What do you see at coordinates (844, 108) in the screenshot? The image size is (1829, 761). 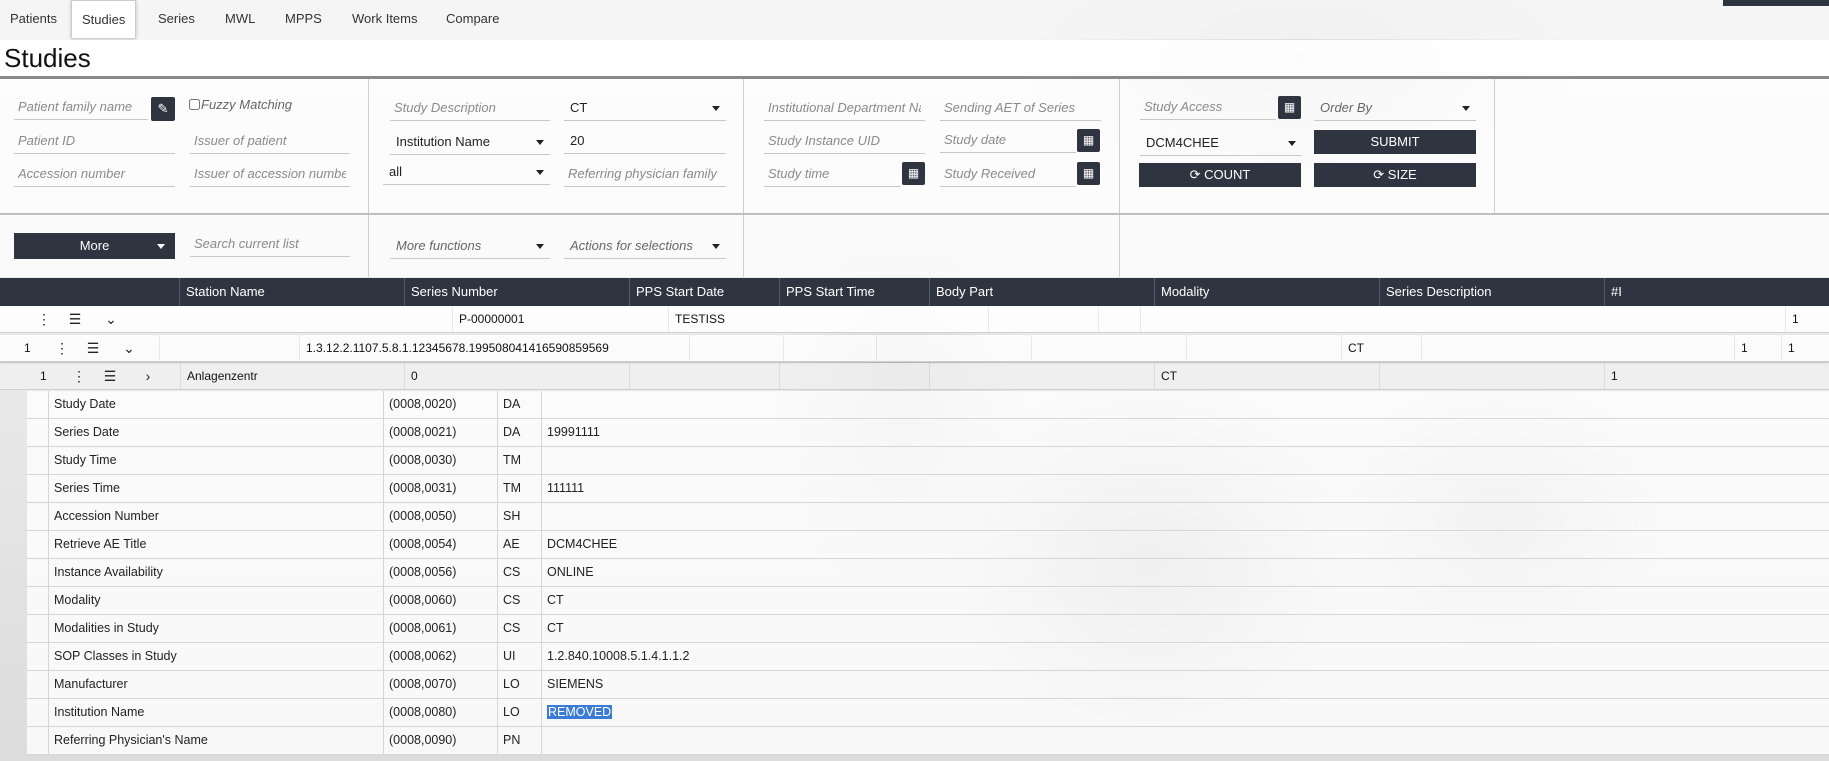 I see `institutional-department-input` at bounding box center [844, 108].